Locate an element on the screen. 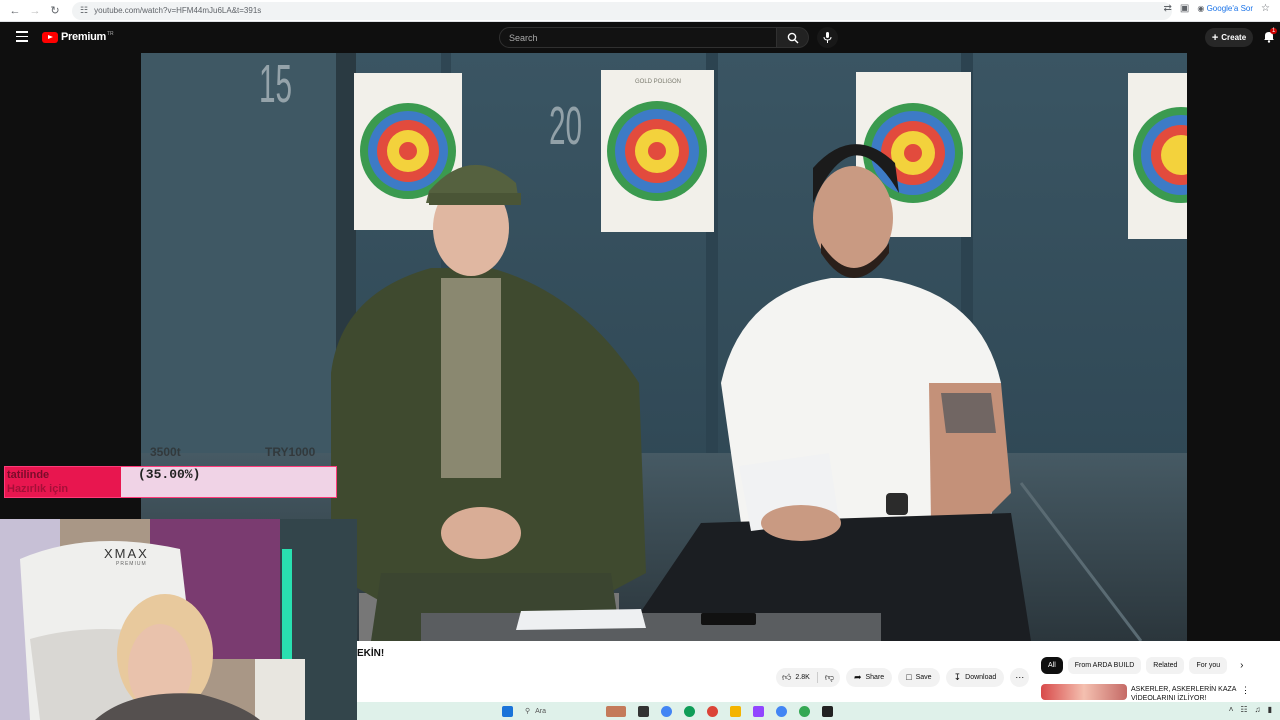  notification-badge: 1 is located at coordinates (1274, 31).